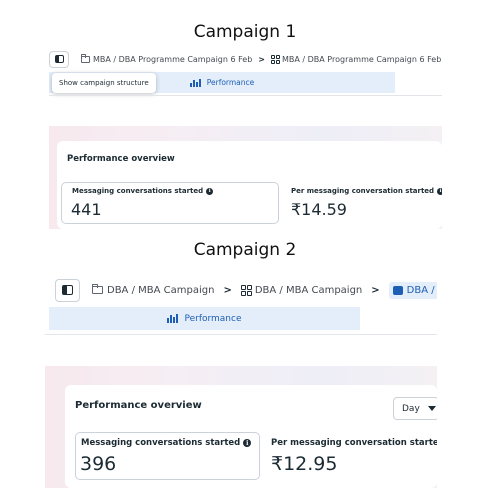 The image size is (490, 500). I want to click on campaign-1-heading: Campaign 1, so click(245, 32).